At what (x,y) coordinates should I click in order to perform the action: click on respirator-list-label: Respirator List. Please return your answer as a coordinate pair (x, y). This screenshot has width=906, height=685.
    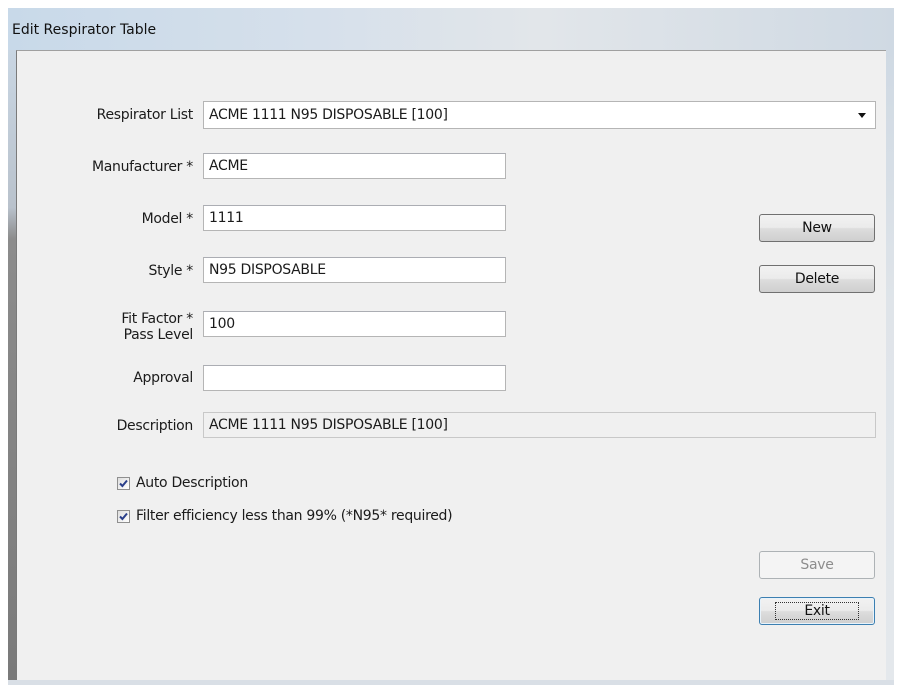
    Looking at the image, I should click on (145, 115).